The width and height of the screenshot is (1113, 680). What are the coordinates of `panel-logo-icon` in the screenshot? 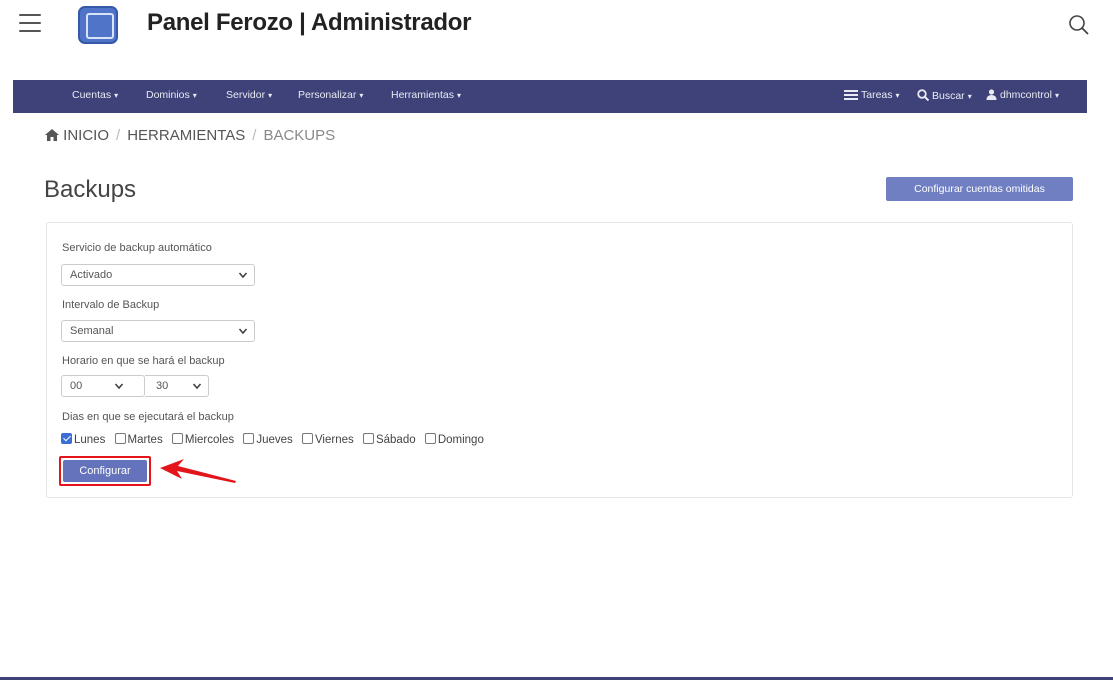 It's located at (98, 25).